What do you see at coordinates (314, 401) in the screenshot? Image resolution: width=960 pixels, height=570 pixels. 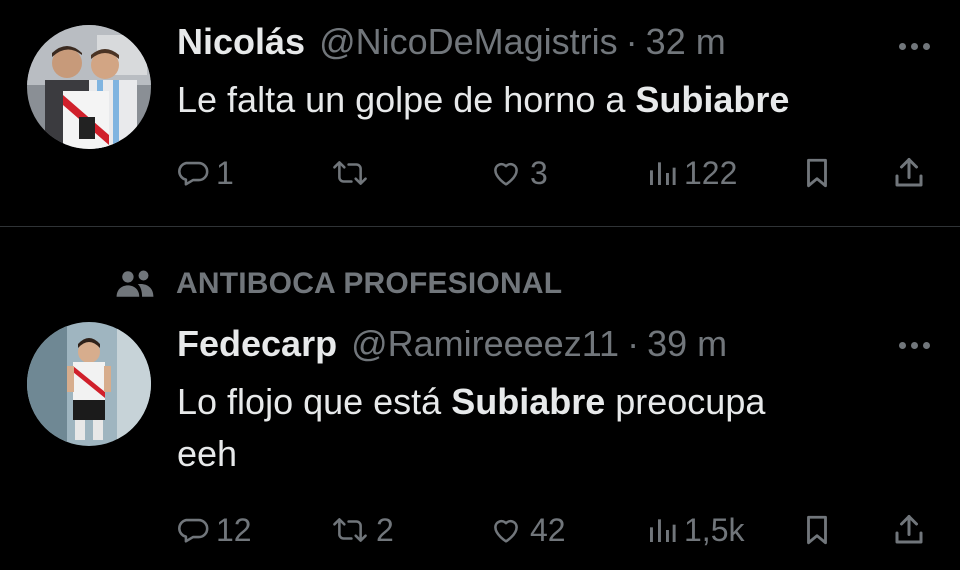 I see `tweet-text-part: Lo flojo que está` at bounding box center [314, 401].